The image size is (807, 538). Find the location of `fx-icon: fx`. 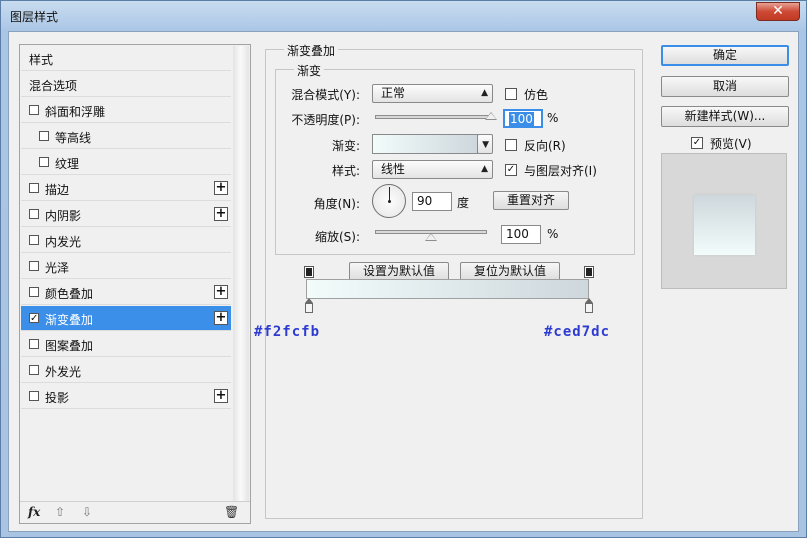

fx-icon: fx is located at coordinates (34, 512).